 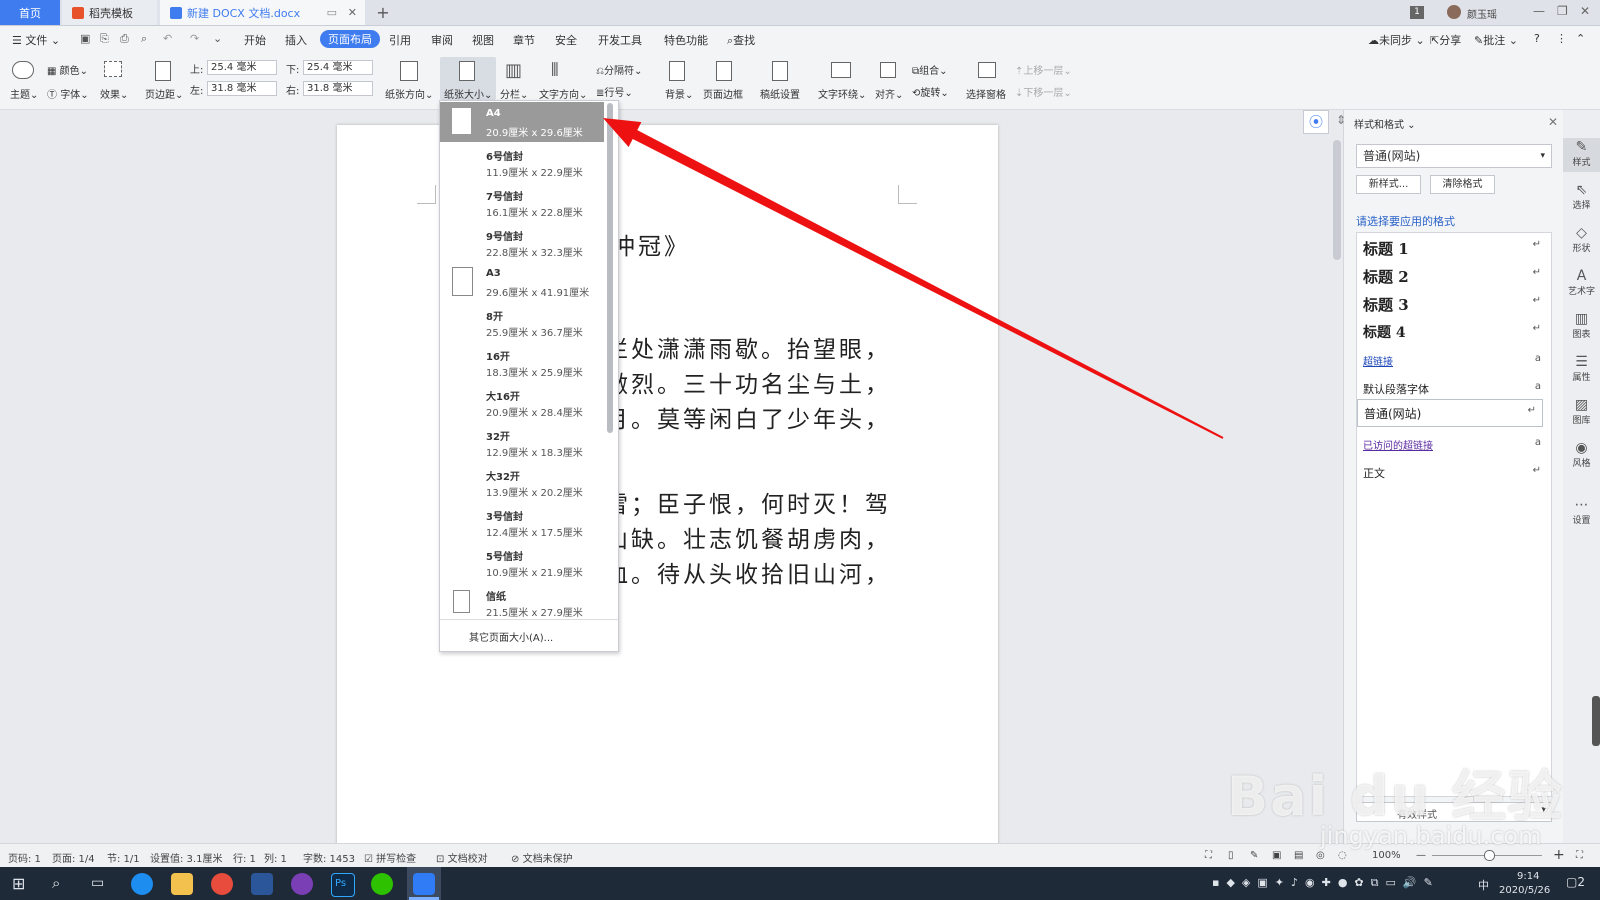 I want to click on paper-option-envelope-6: 6号信封 11.9厘米 x 22.9厘米, so click(x=522, y=162).